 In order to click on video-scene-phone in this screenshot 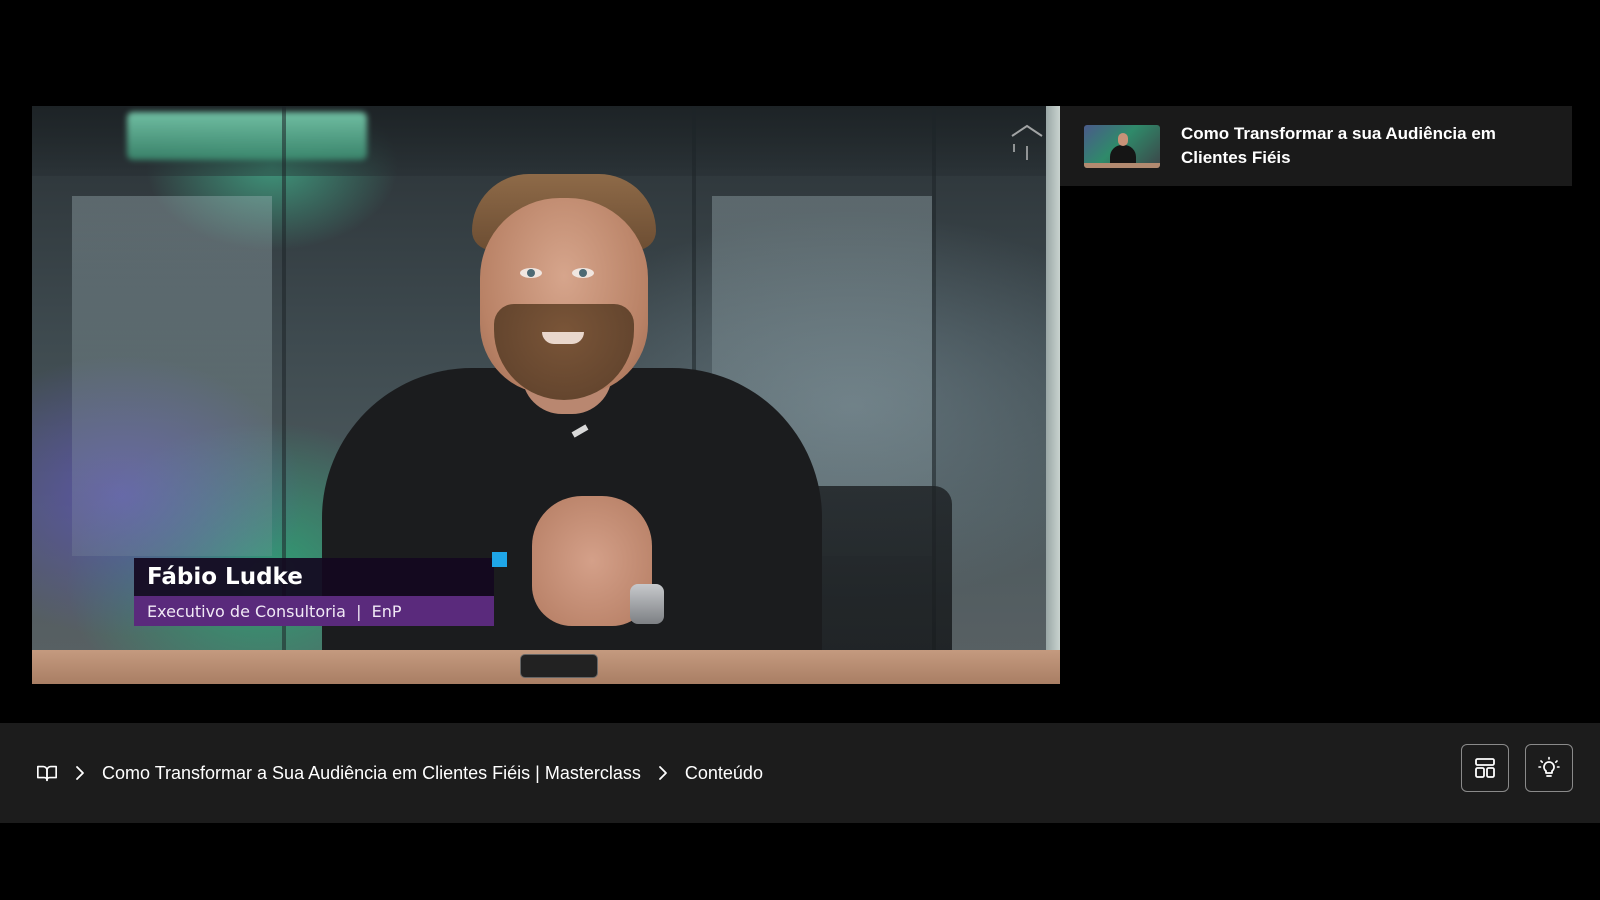, I will do `click(559, 666)`.